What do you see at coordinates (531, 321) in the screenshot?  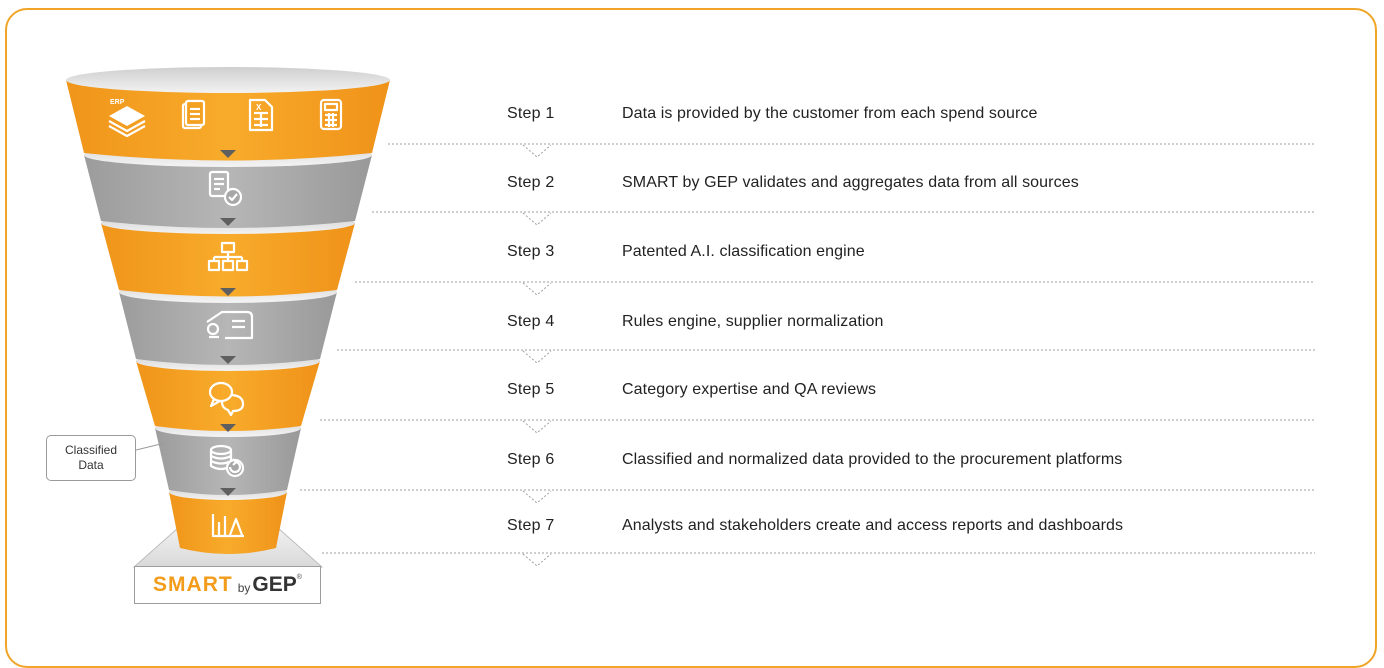 I see `step-4-label: Step 4` at bounding box center [531, 321].